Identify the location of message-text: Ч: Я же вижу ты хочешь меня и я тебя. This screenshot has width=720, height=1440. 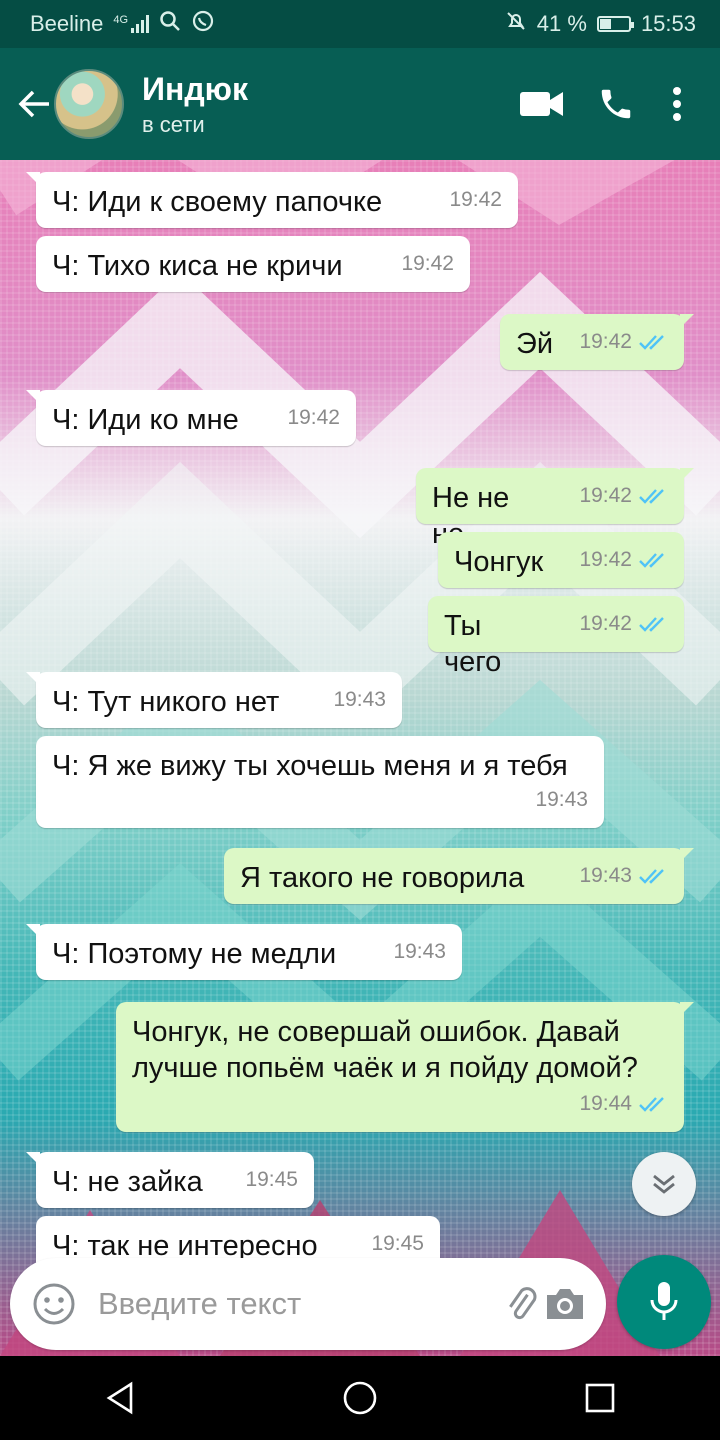
(310, 766).